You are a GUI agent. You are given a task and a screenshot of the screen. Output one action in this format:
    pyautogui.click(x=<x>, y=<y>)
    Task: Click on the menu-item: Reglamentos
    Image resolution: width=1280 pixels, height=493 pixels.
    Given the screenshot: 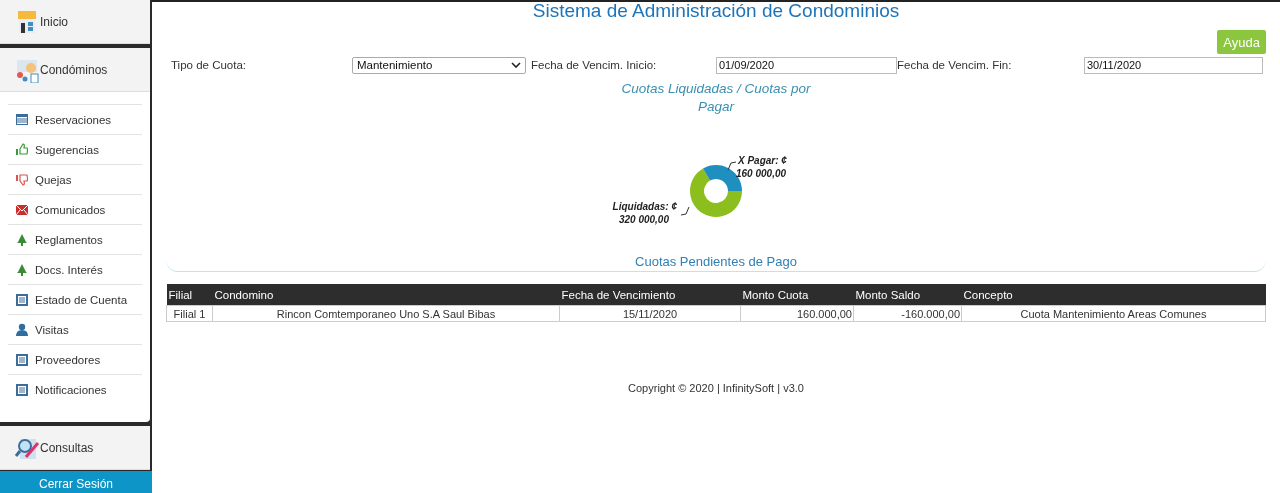 What is the action you would take?
    pyautogui.click(x=75, y=239)
    